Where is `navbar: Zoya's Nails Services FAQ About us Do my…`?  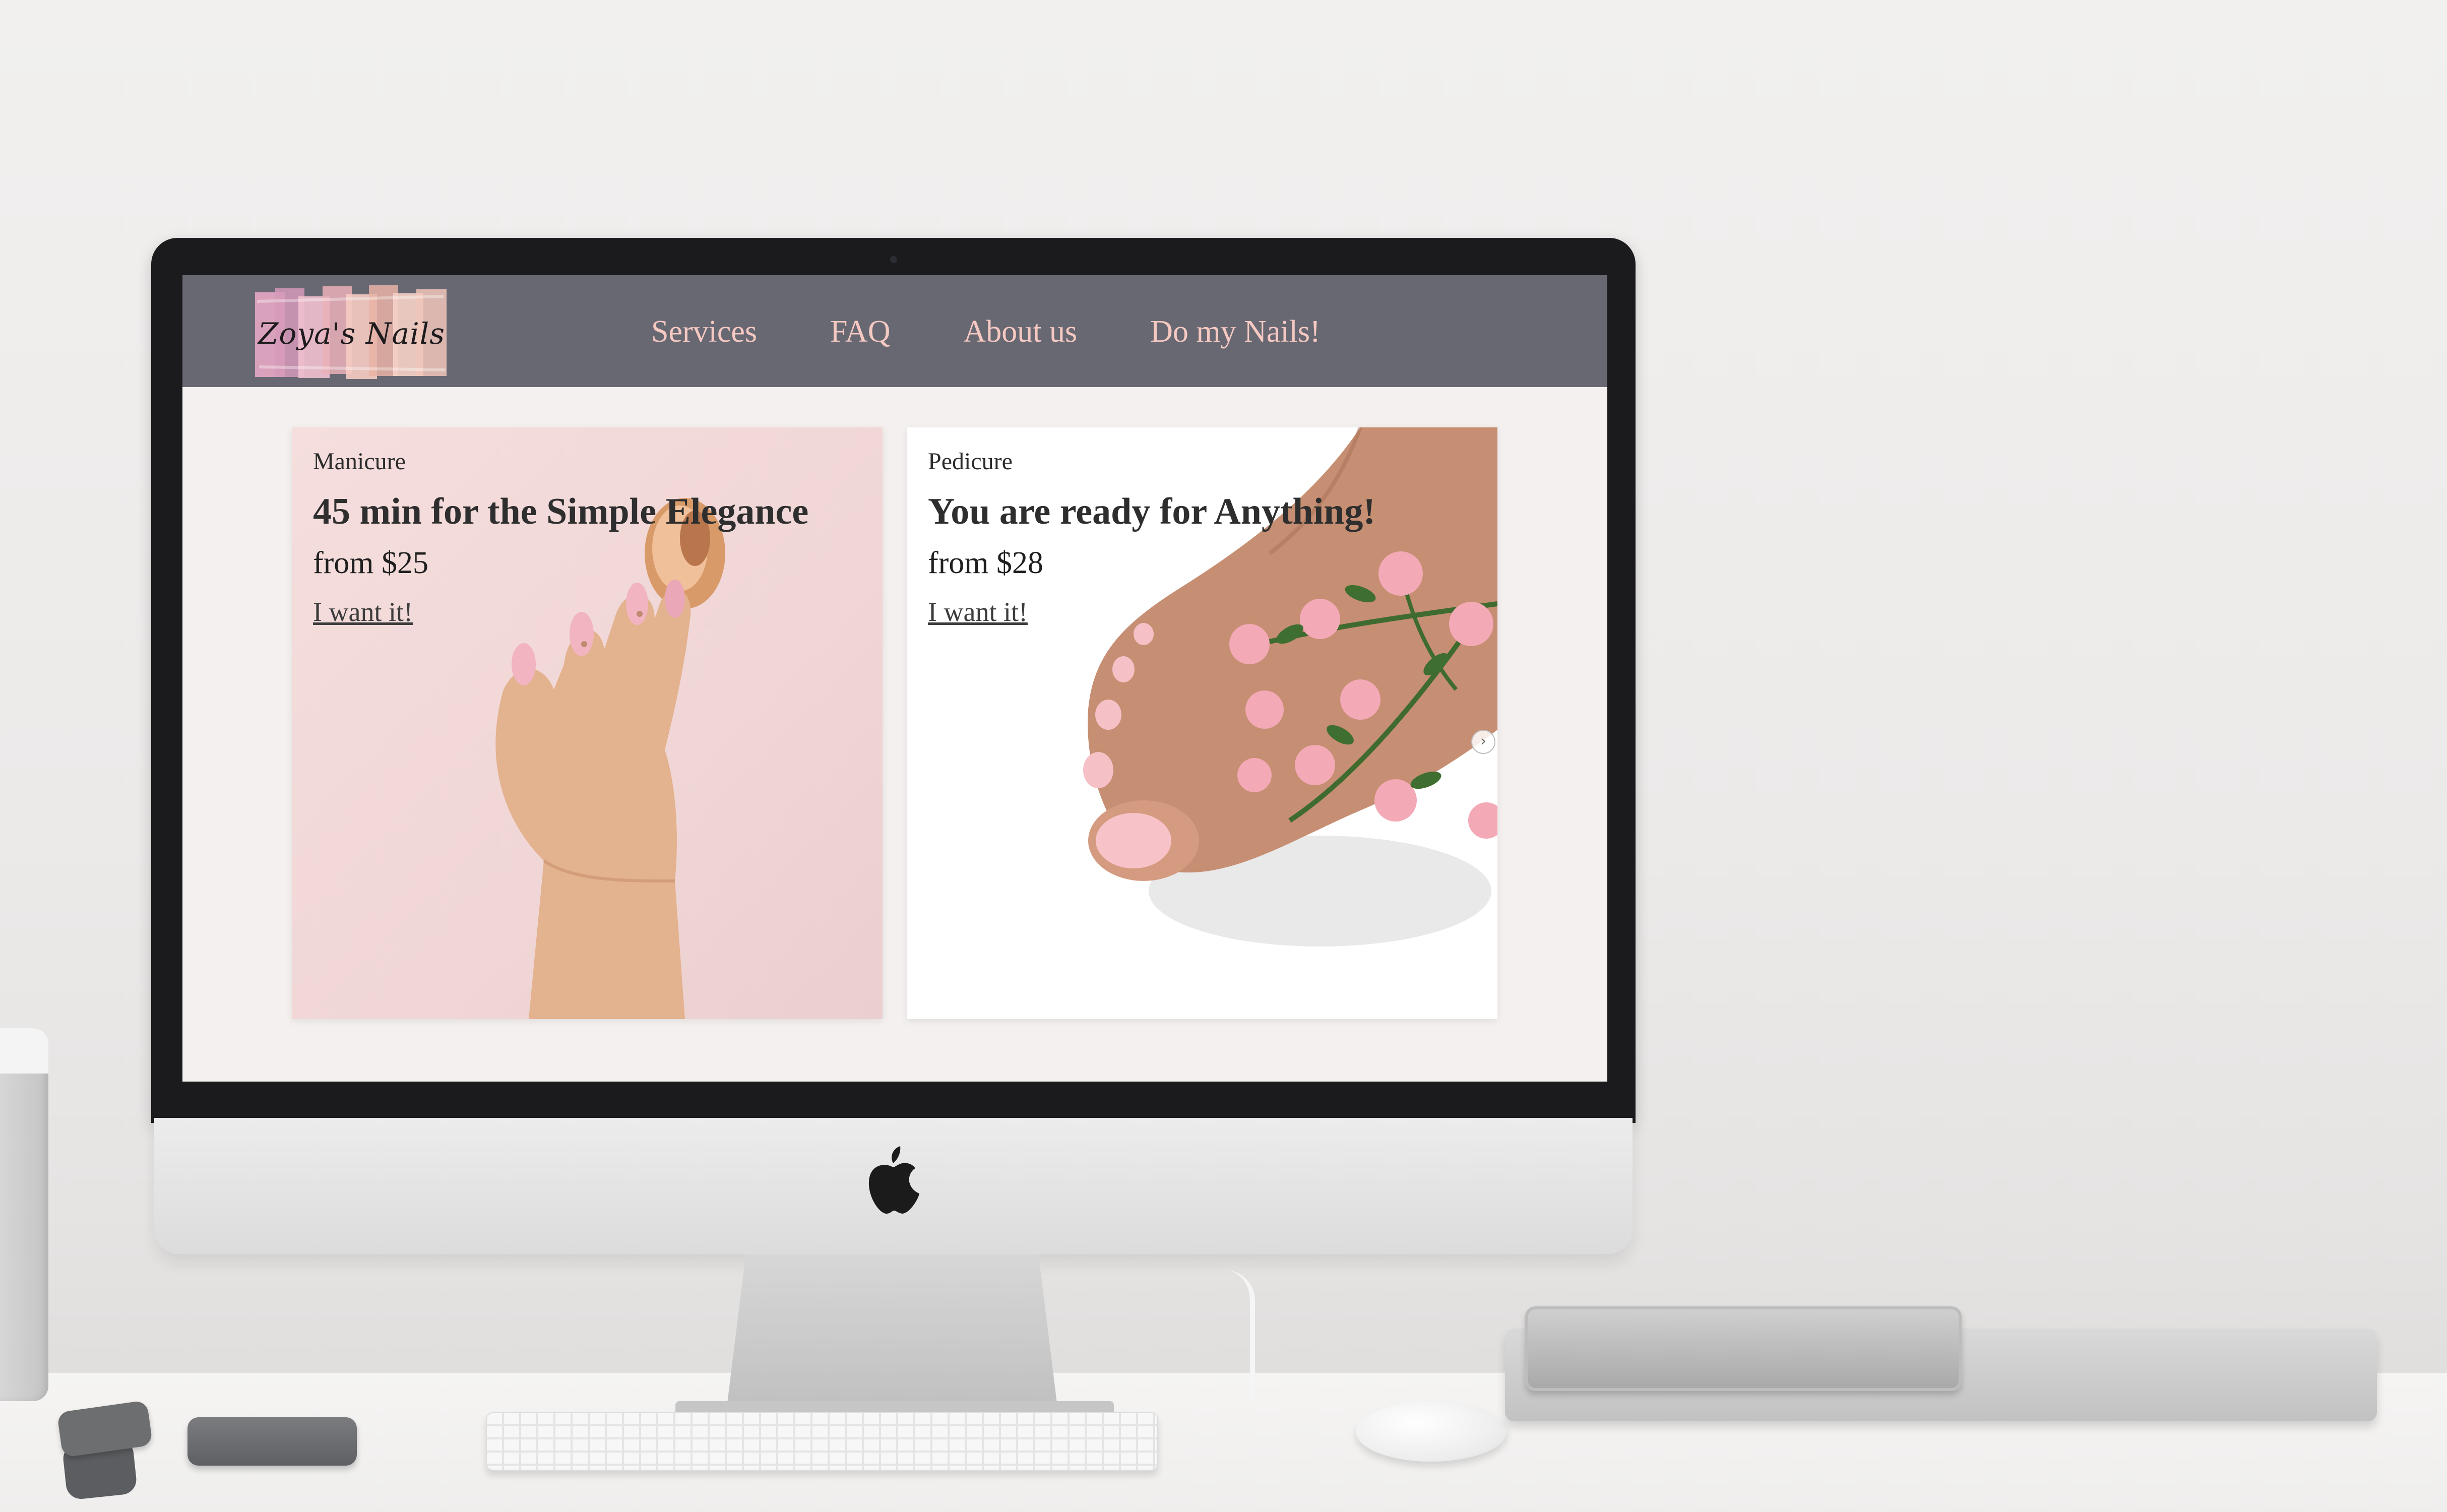 navbar: Zoya's Nails Services FAQ About us Do my… is located at coordinates (895, 331).